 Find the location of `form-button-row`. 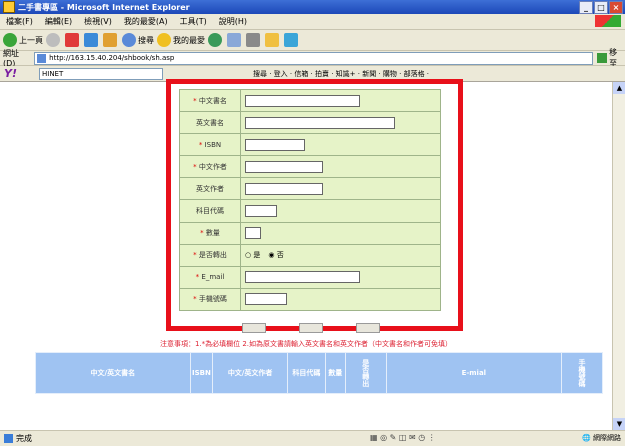

form-button-row is located at coordinates (312, 328).